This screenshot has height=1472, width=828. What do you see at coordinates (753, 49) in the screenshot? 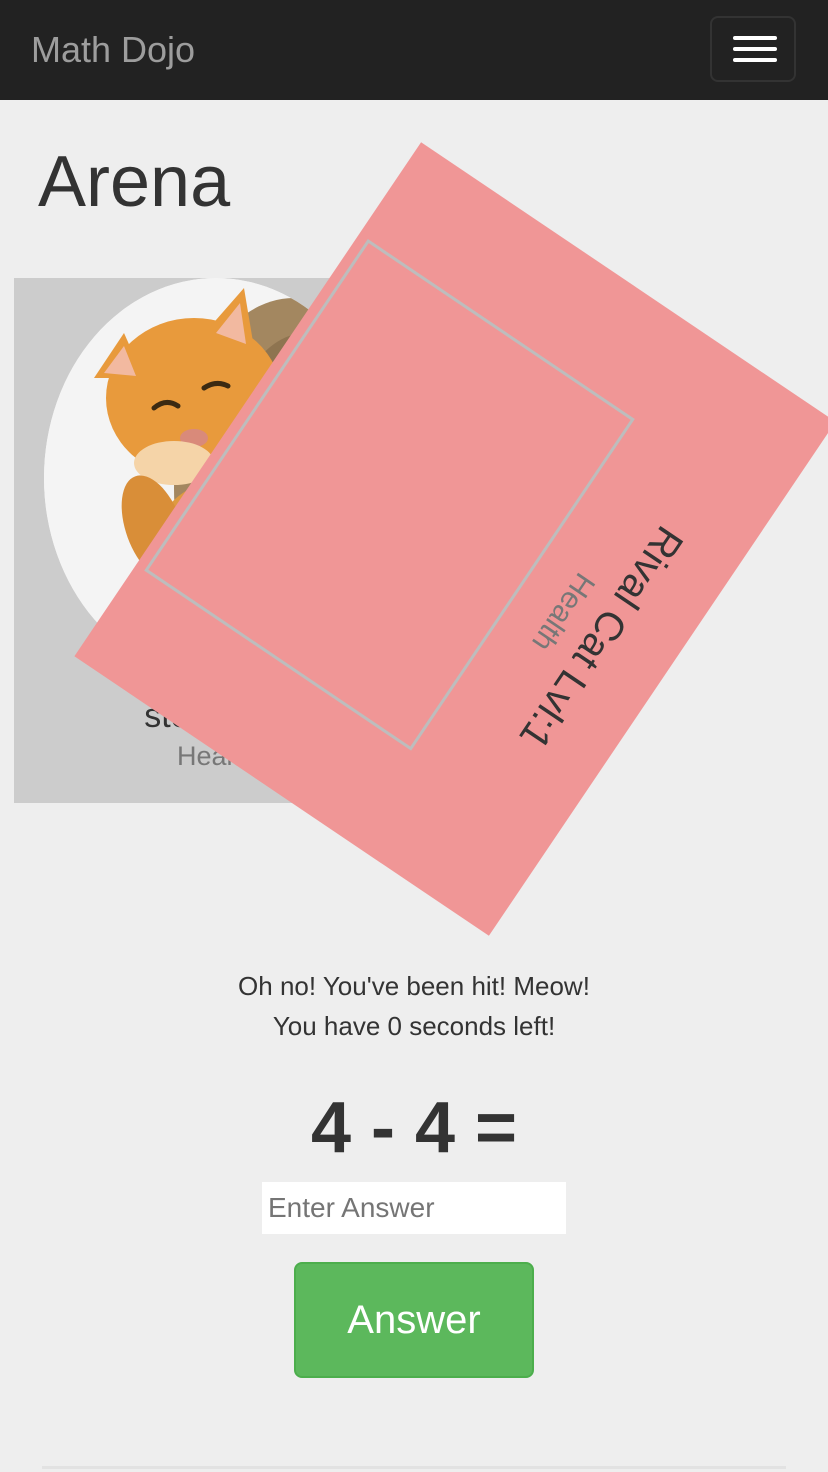
I see `menu-toggle-button` at bounding box center [753, 49].